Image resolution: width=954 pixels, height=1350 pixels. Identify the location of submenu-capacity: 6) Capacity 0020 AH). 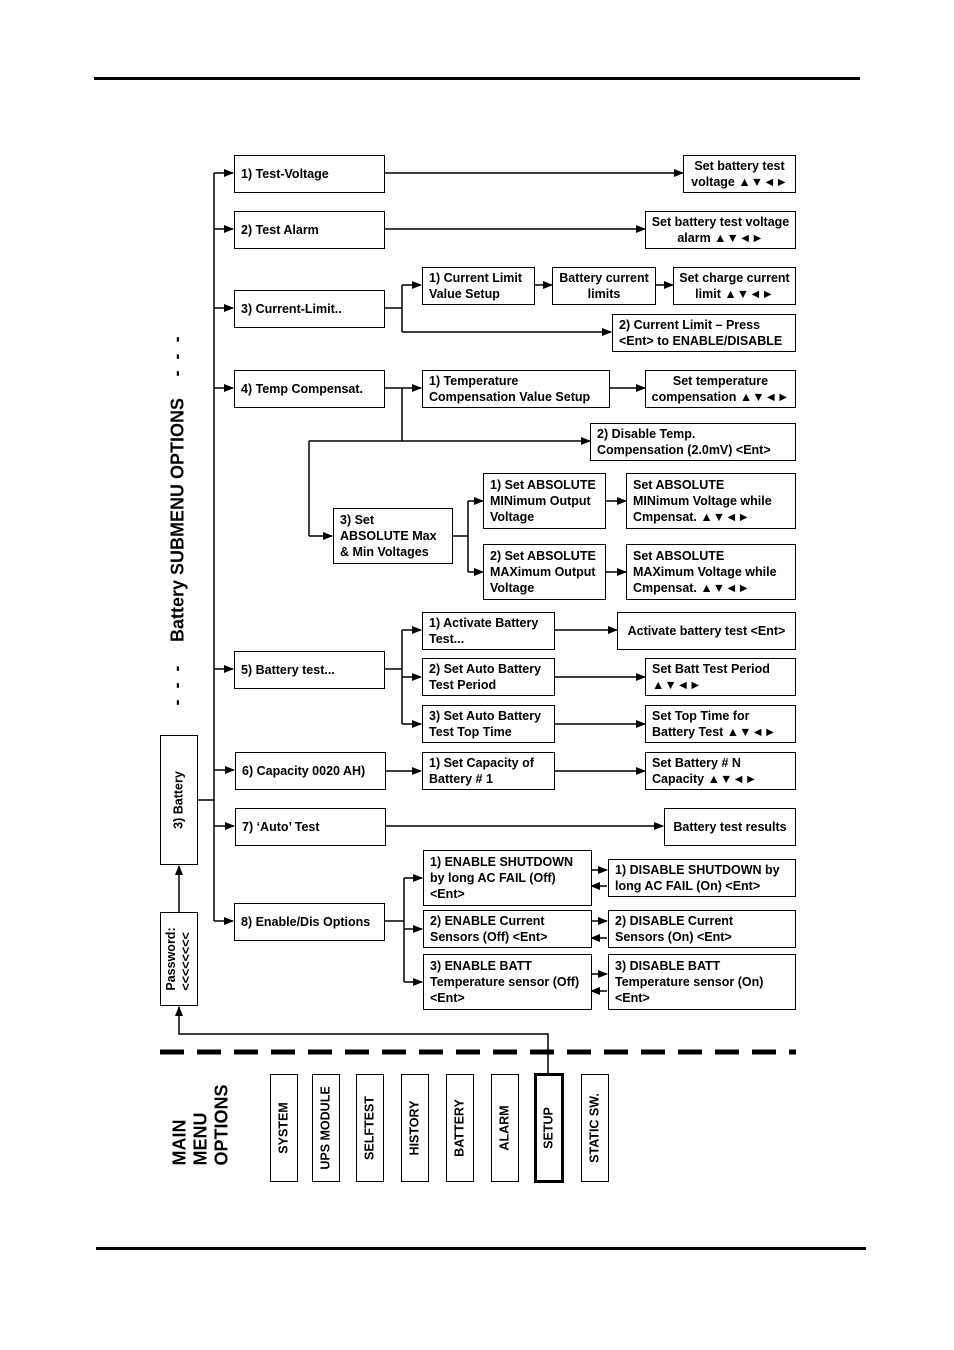
(310, 771).